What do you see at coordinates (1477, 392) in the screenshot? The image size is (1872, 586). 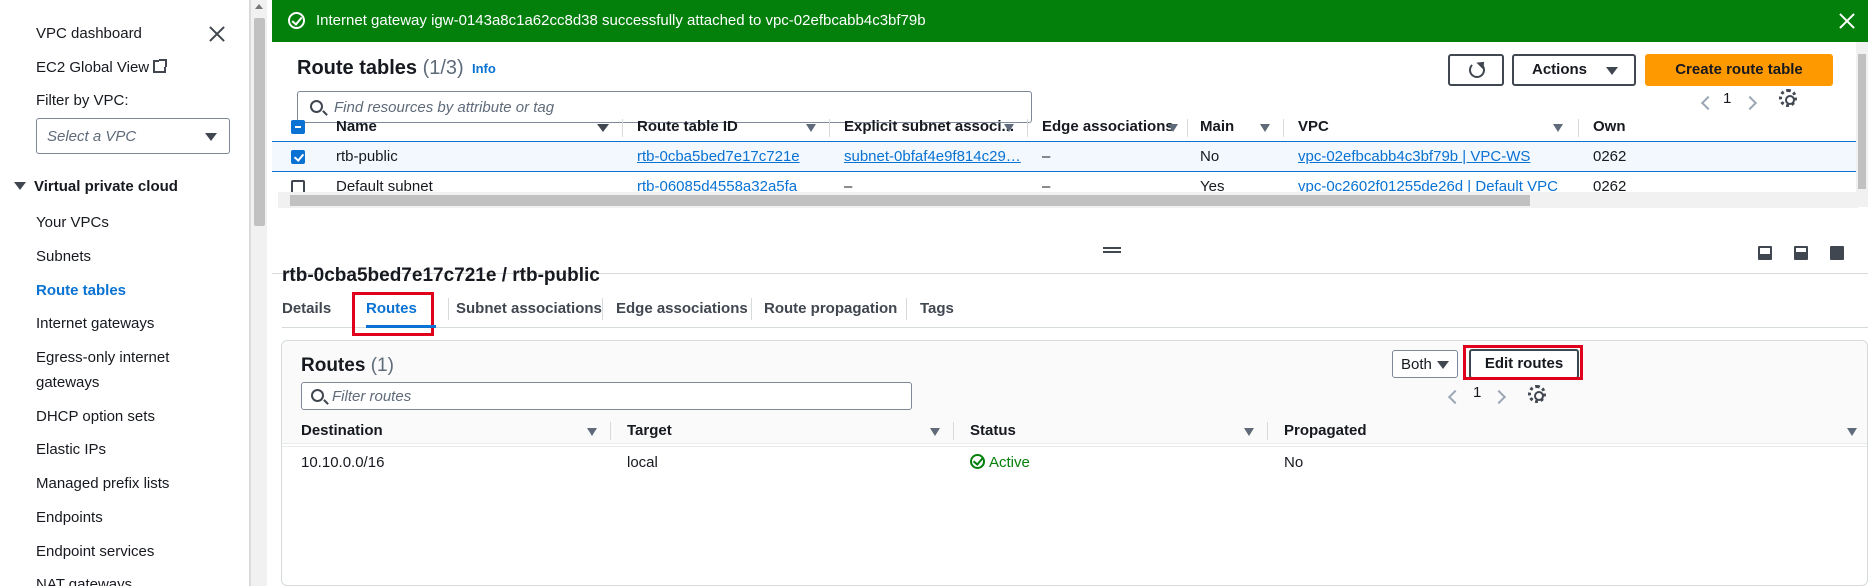 I see `routes-page-number: 1` at bounding box center [1477, 392].